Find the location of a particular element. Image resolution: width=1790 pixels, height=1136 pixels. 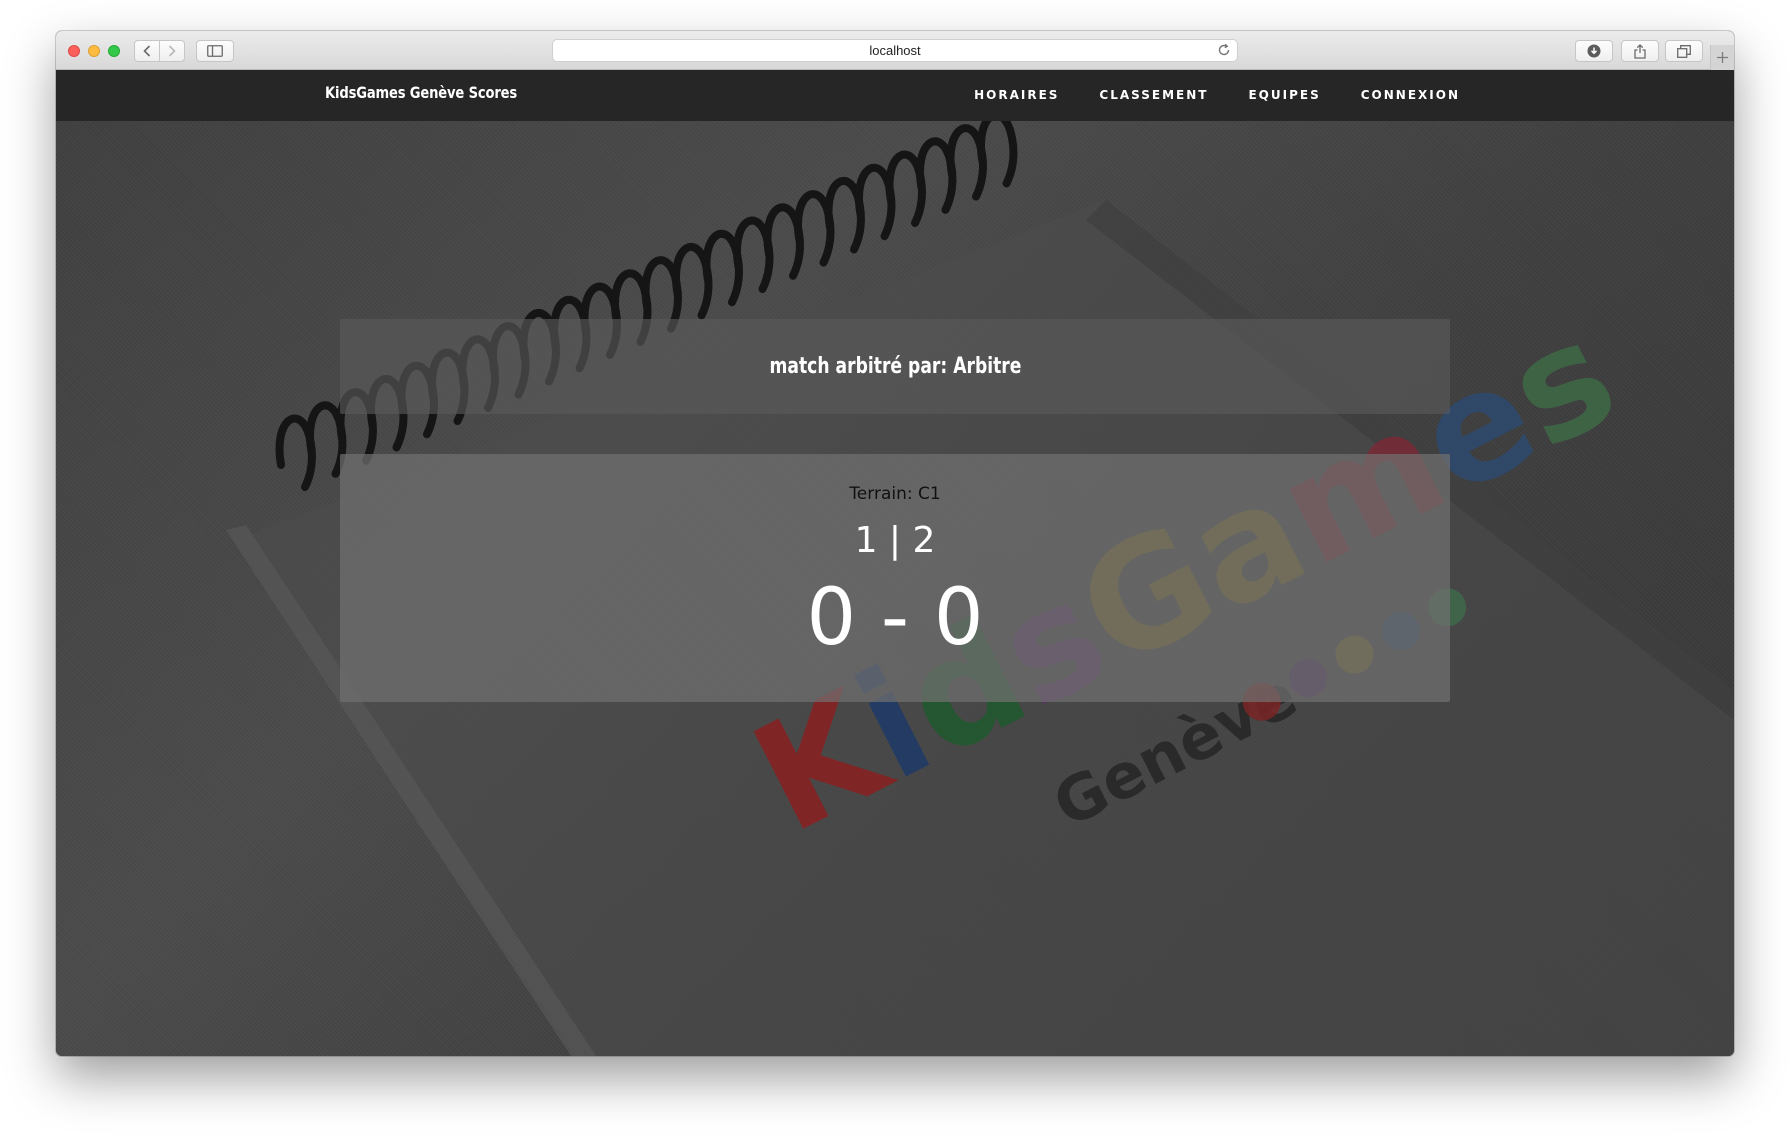

browser-toolbar: localhost is located at coordinates (895, 50).